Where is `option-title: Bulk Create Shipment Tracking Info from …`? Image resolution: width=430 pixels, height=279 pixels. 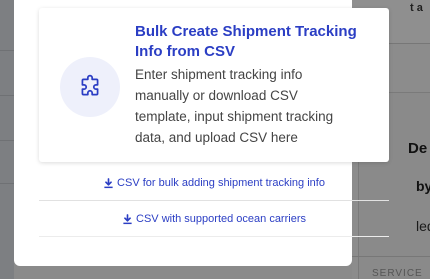 option-title: Bulk Create Shipment Tracking Info from … is located at coordinates (246, 41).